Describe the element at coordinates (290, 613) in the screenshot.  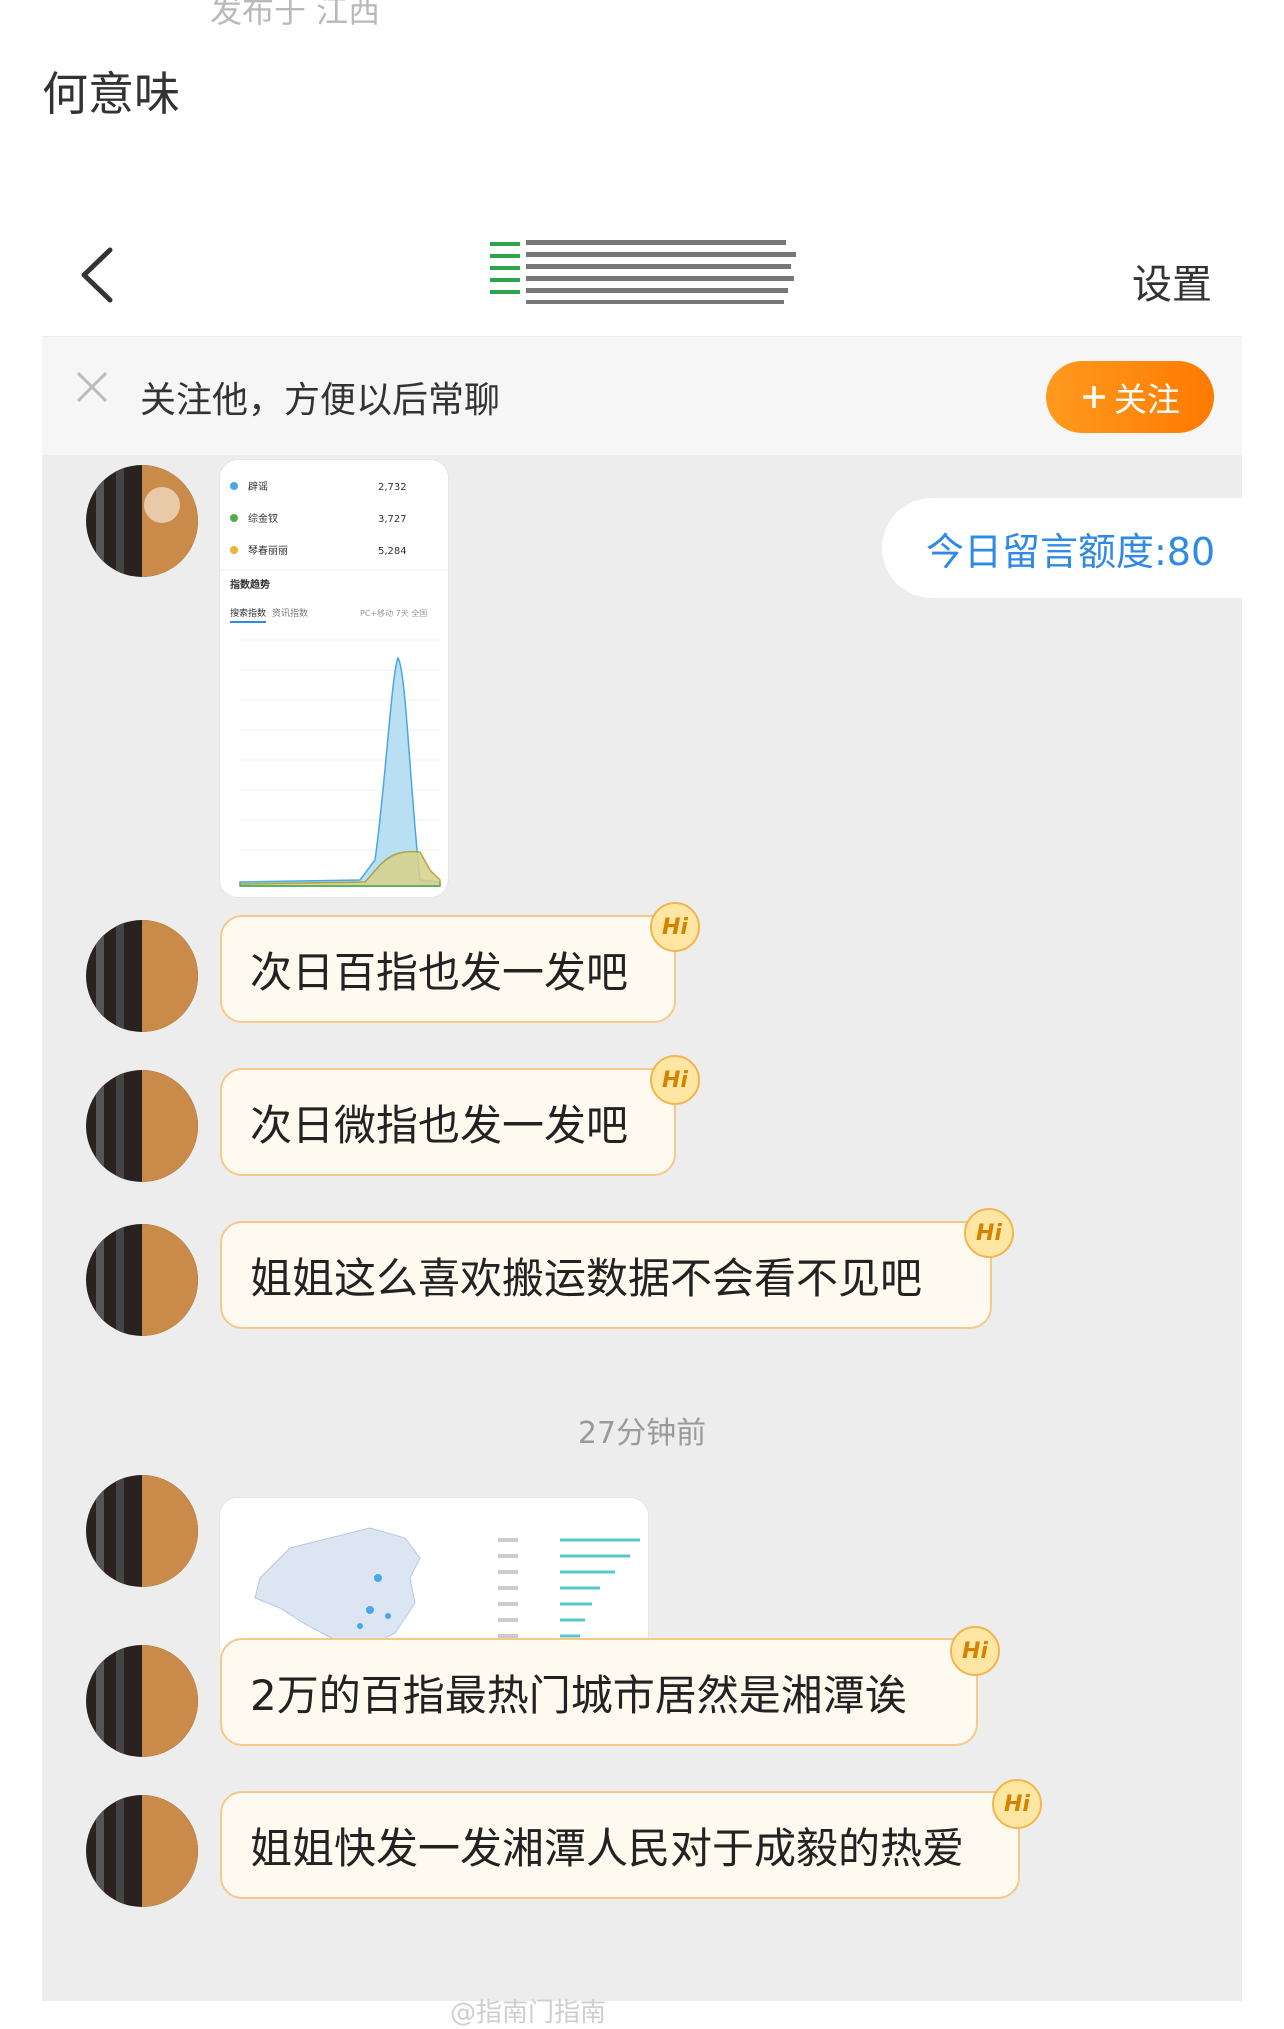
I see `stats-tab-2: 资讯指数` at that location.